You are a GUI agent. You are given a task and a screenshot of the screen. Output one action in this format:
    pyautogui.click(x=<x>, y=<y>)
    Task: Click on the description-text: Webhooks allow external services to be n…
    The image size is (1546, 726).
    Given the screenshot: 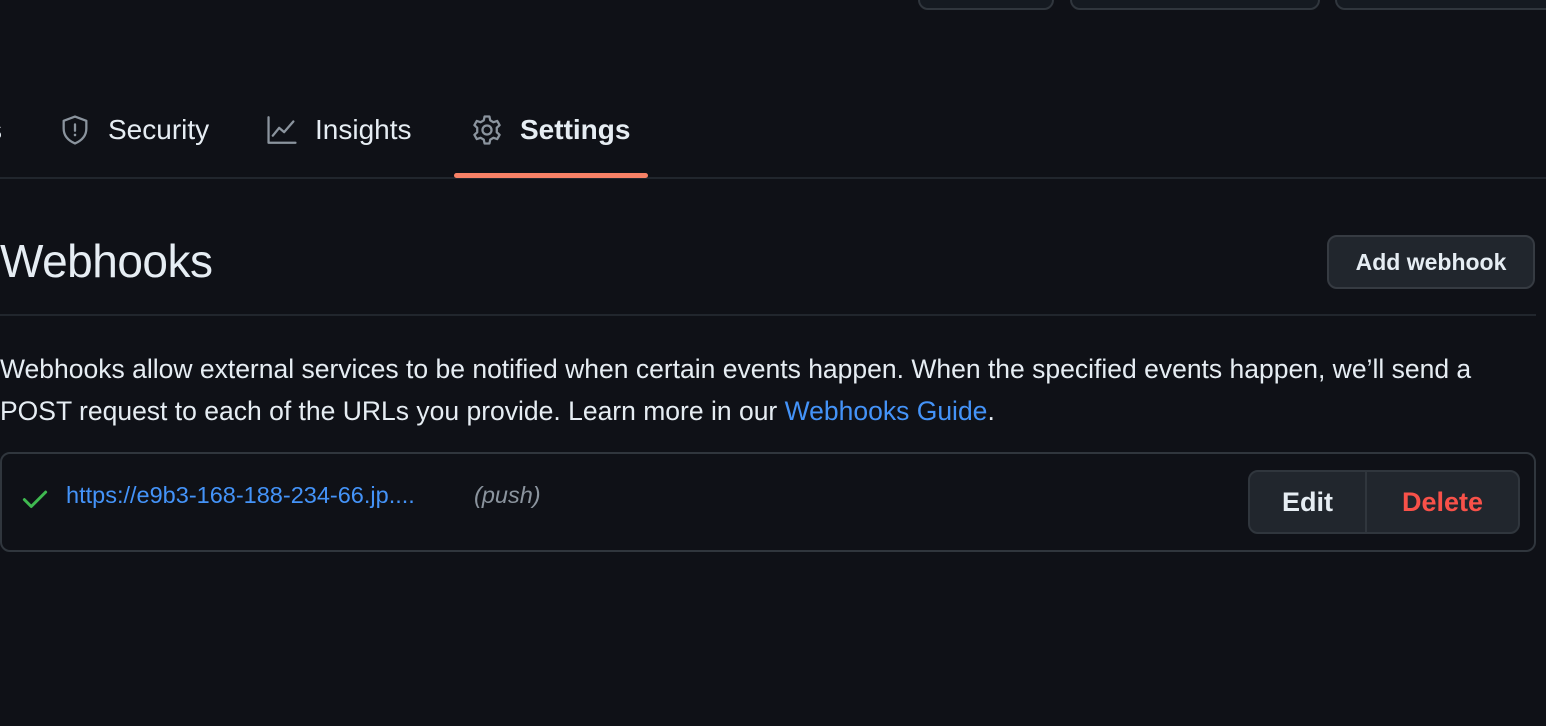 What is the action you would take?
    pyautogui.click(x=736, y=390)
    